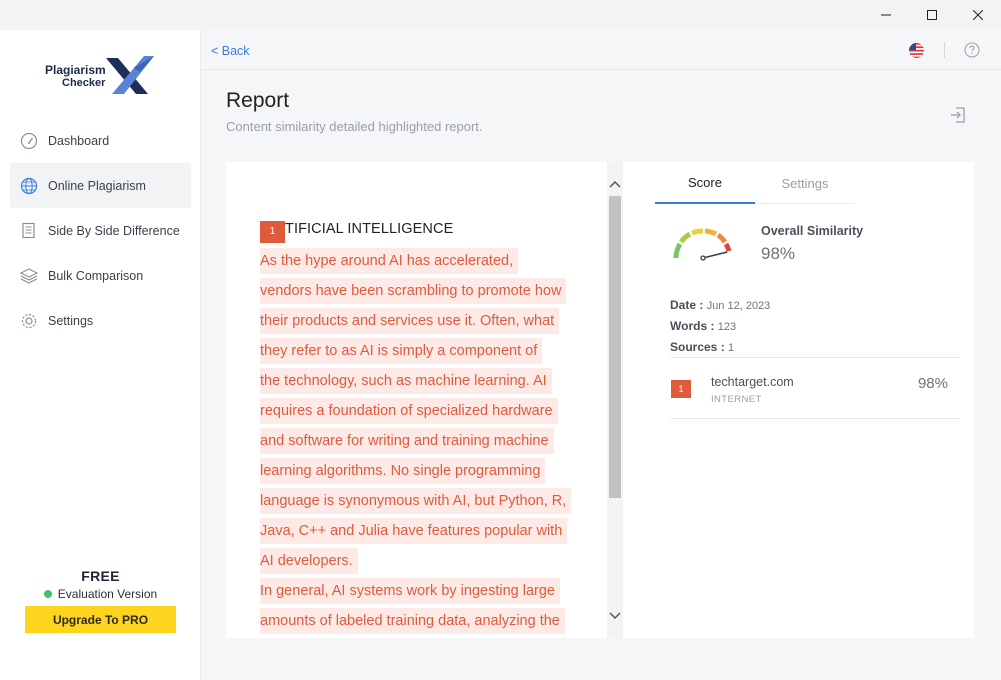 The height and width of the screenshot is (680, 1001). I want to click on similarity-gauge-icon, so click(702, 244).